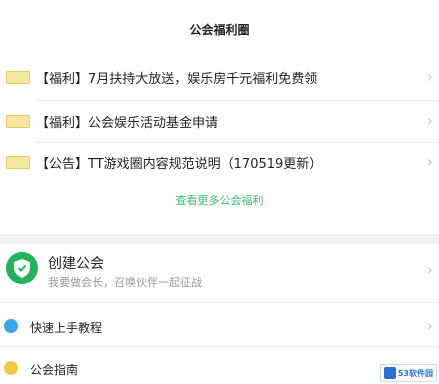 This screenshot has height=384, width=439. I want to click on create-guild-title: 创建公会, so click(76, 264).